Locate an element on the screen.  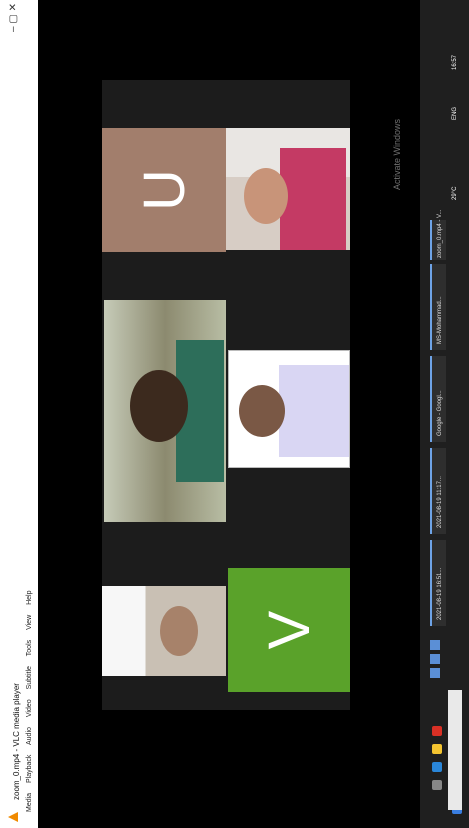
weather-temperature: 29°C is located at coordinates (455, 193).